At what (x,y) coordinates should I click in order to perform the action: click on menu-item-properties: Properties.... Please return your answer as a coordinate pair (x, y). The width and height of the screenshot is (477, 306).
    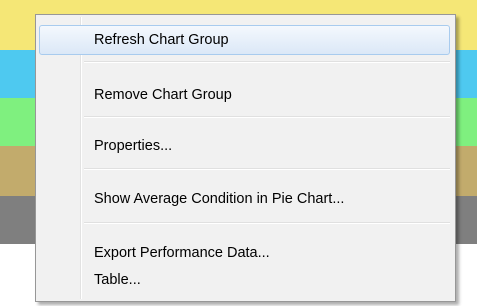
    Looking at the image, I should click on (244, 146).